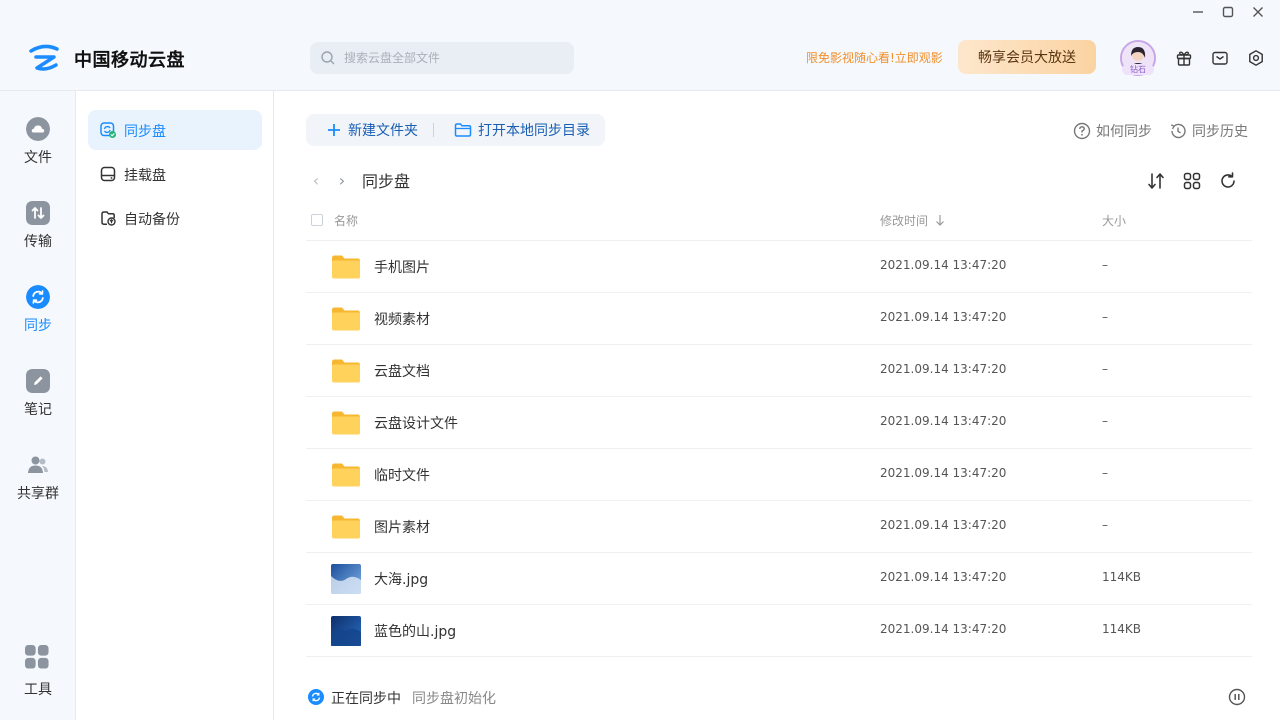 The image size is (1280, 720). What do you see at coordinates (1156, 181) in the screenshot?
I see `sort-icon` at bounding box center [1156, 181].